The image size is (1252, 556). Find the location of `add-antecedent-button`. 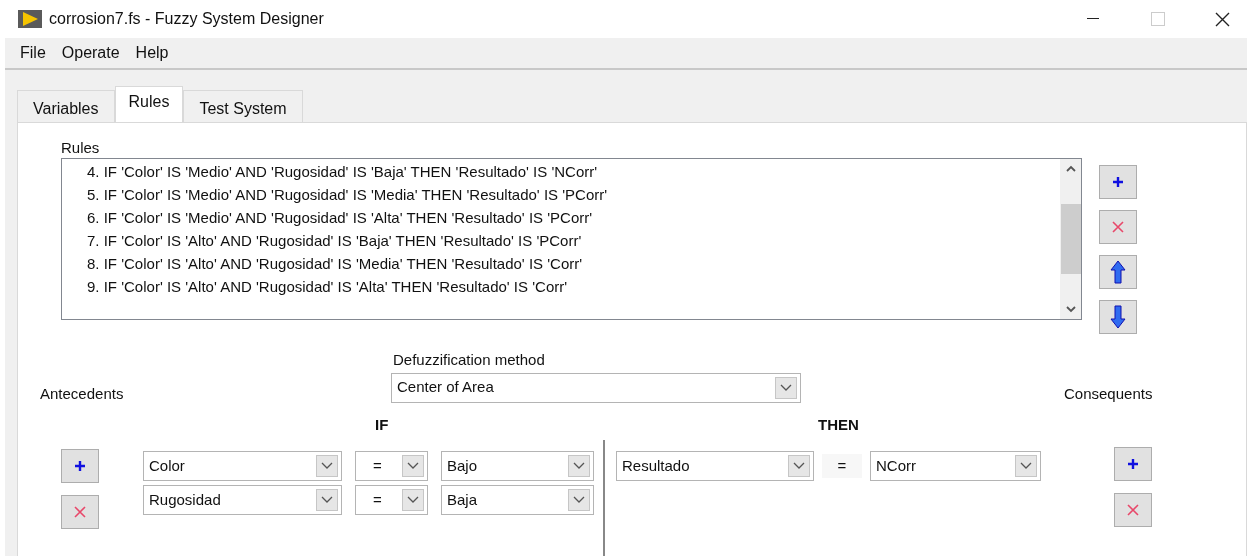

add-antecedent-button is located at coordinates (80, 466).